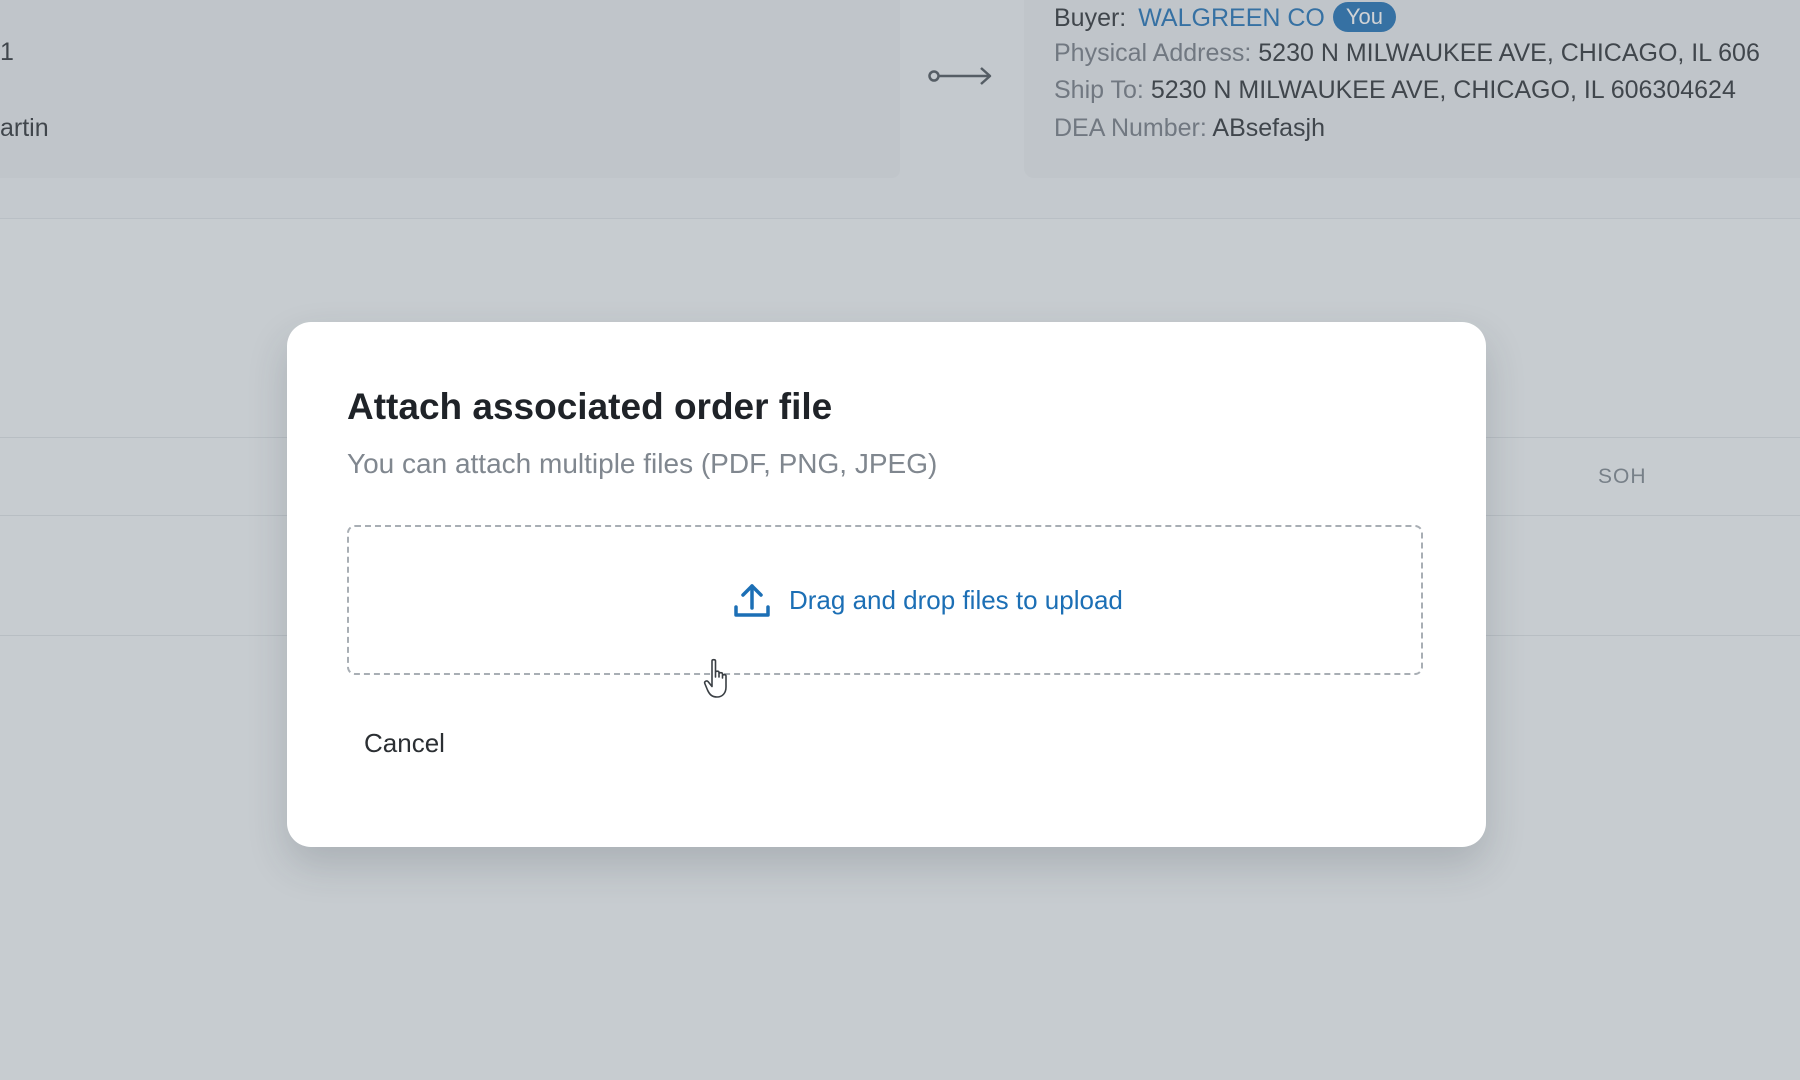  I want to click on cancel-button: Cancel, so click(404, 743).